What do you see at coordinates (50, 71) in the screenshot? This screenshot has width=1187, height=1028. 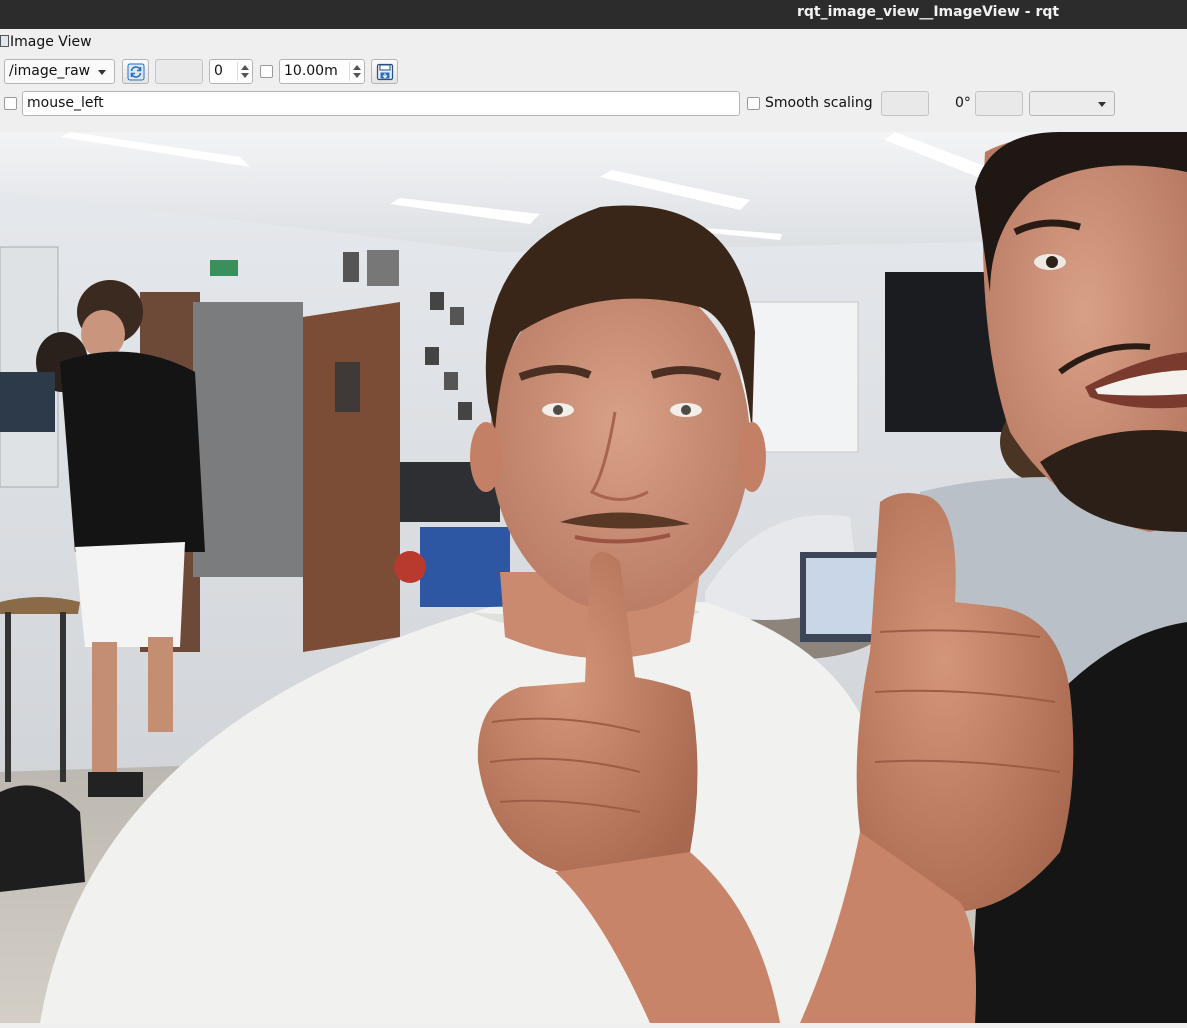 I see `topic-select-value: /image_raw` at bounding box center [50, 71].